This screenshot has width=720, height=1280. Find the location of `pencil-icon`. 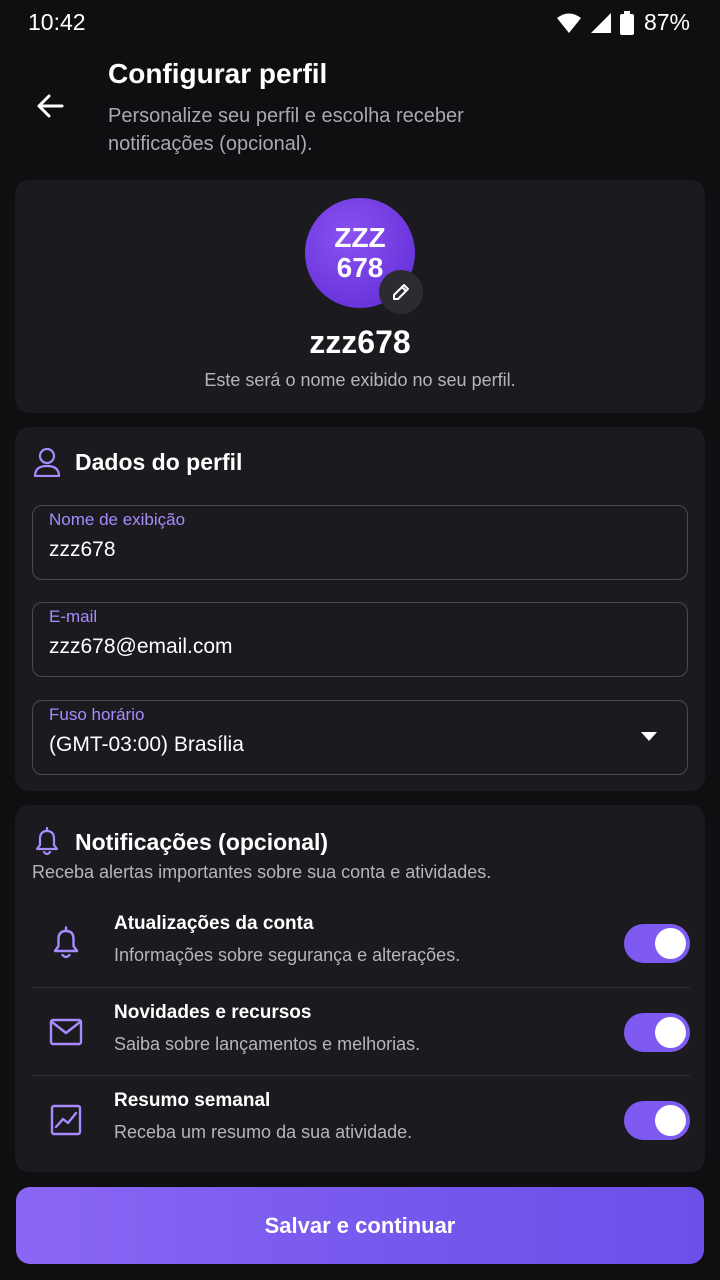

pencil-icon is located at coordinates (401, 292).